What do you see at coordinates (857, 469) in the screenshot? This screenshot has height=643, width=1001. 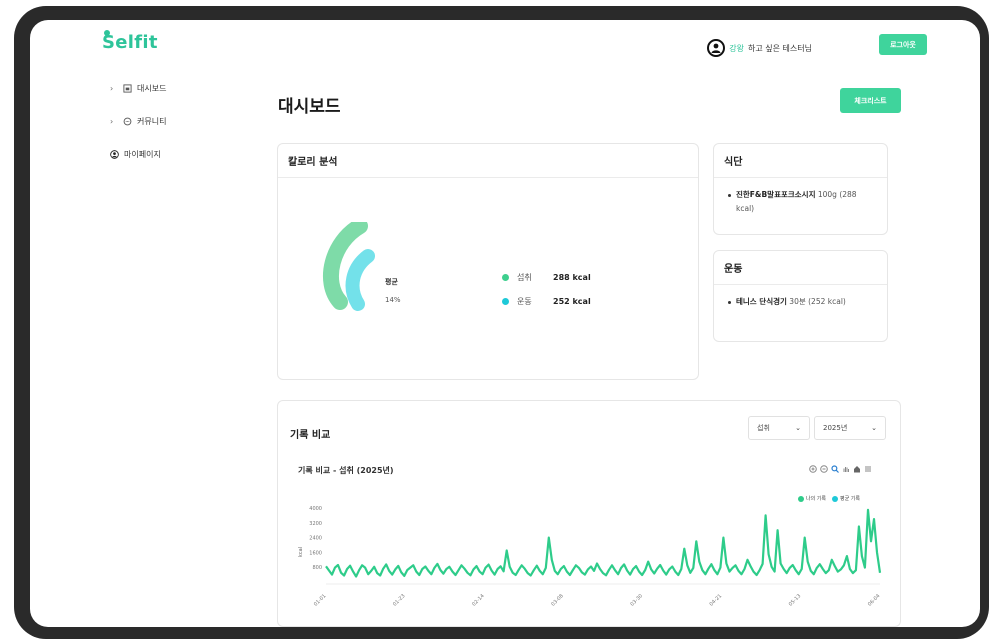 I see `home-icon` at bounding box center [857, 469].